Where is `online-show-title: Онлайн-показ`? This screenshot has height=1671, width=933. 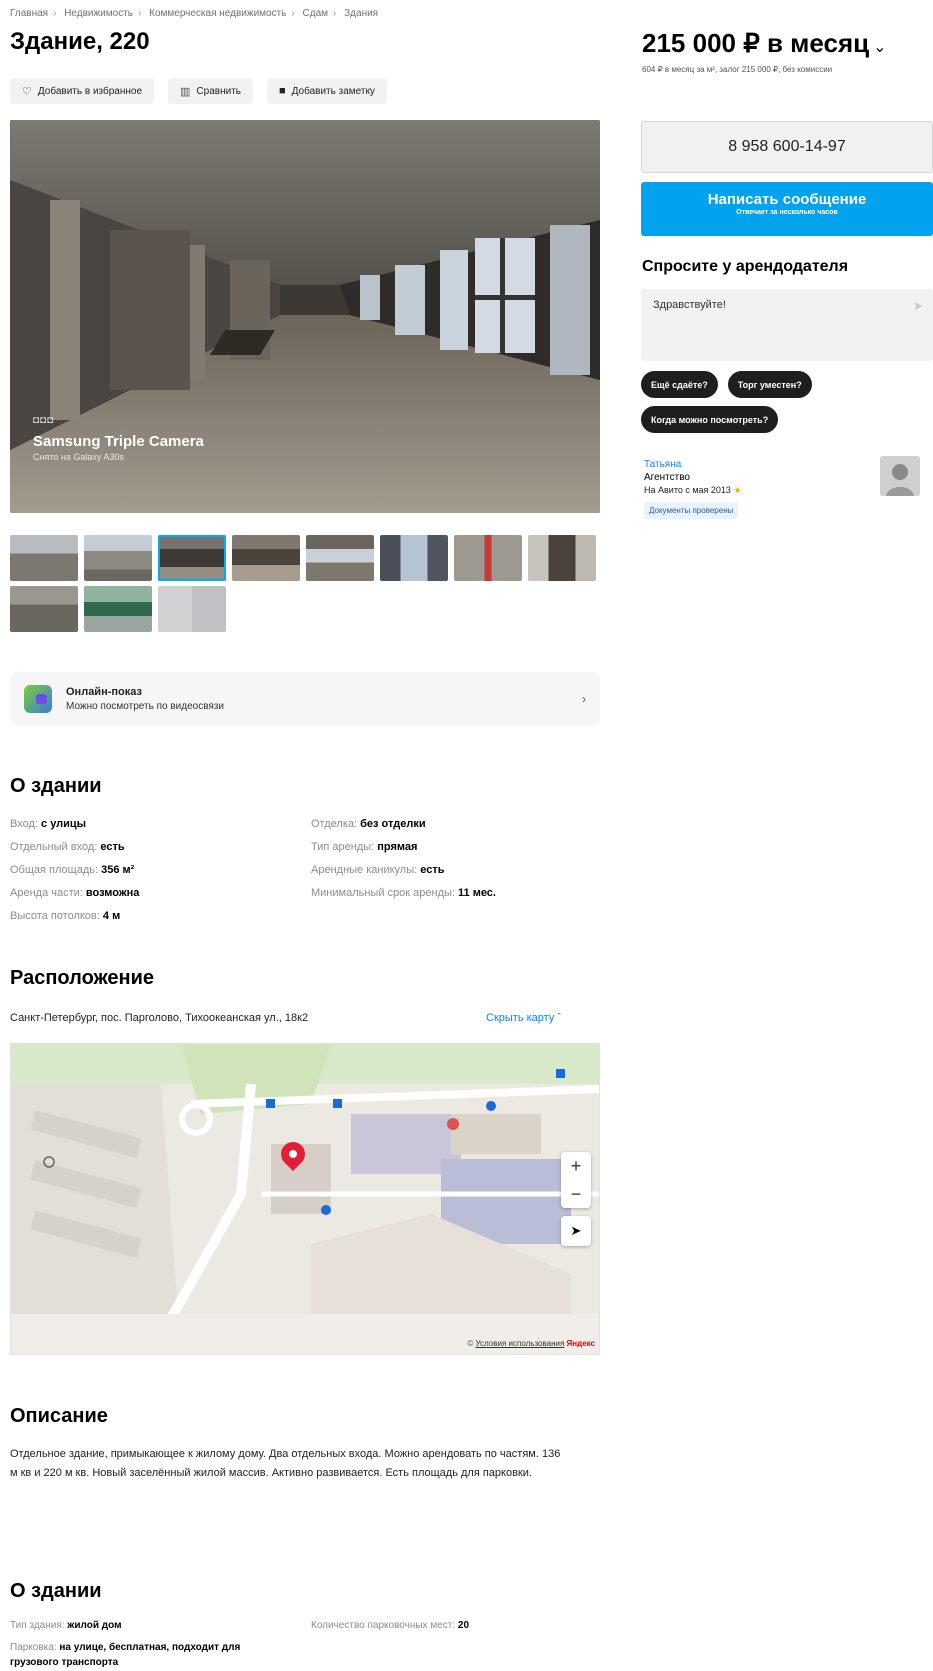
online-show-title: Онлайн-показ is located at coordinates (104, 692).